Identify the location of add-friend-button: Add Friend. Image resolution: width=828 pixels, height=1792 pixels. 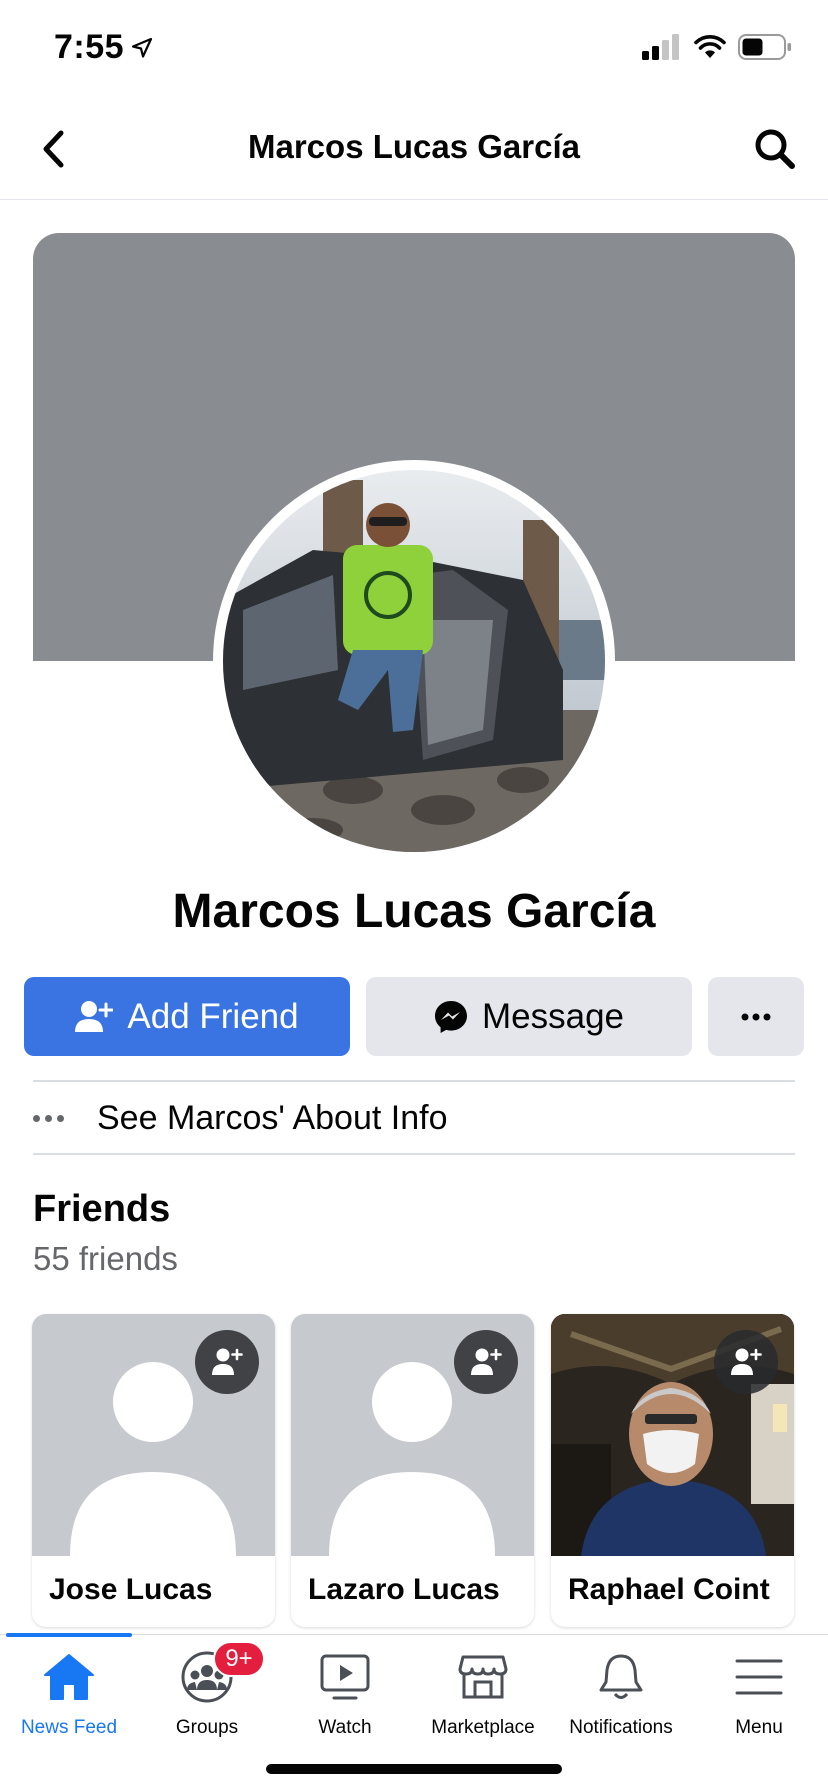
(187, 1016).